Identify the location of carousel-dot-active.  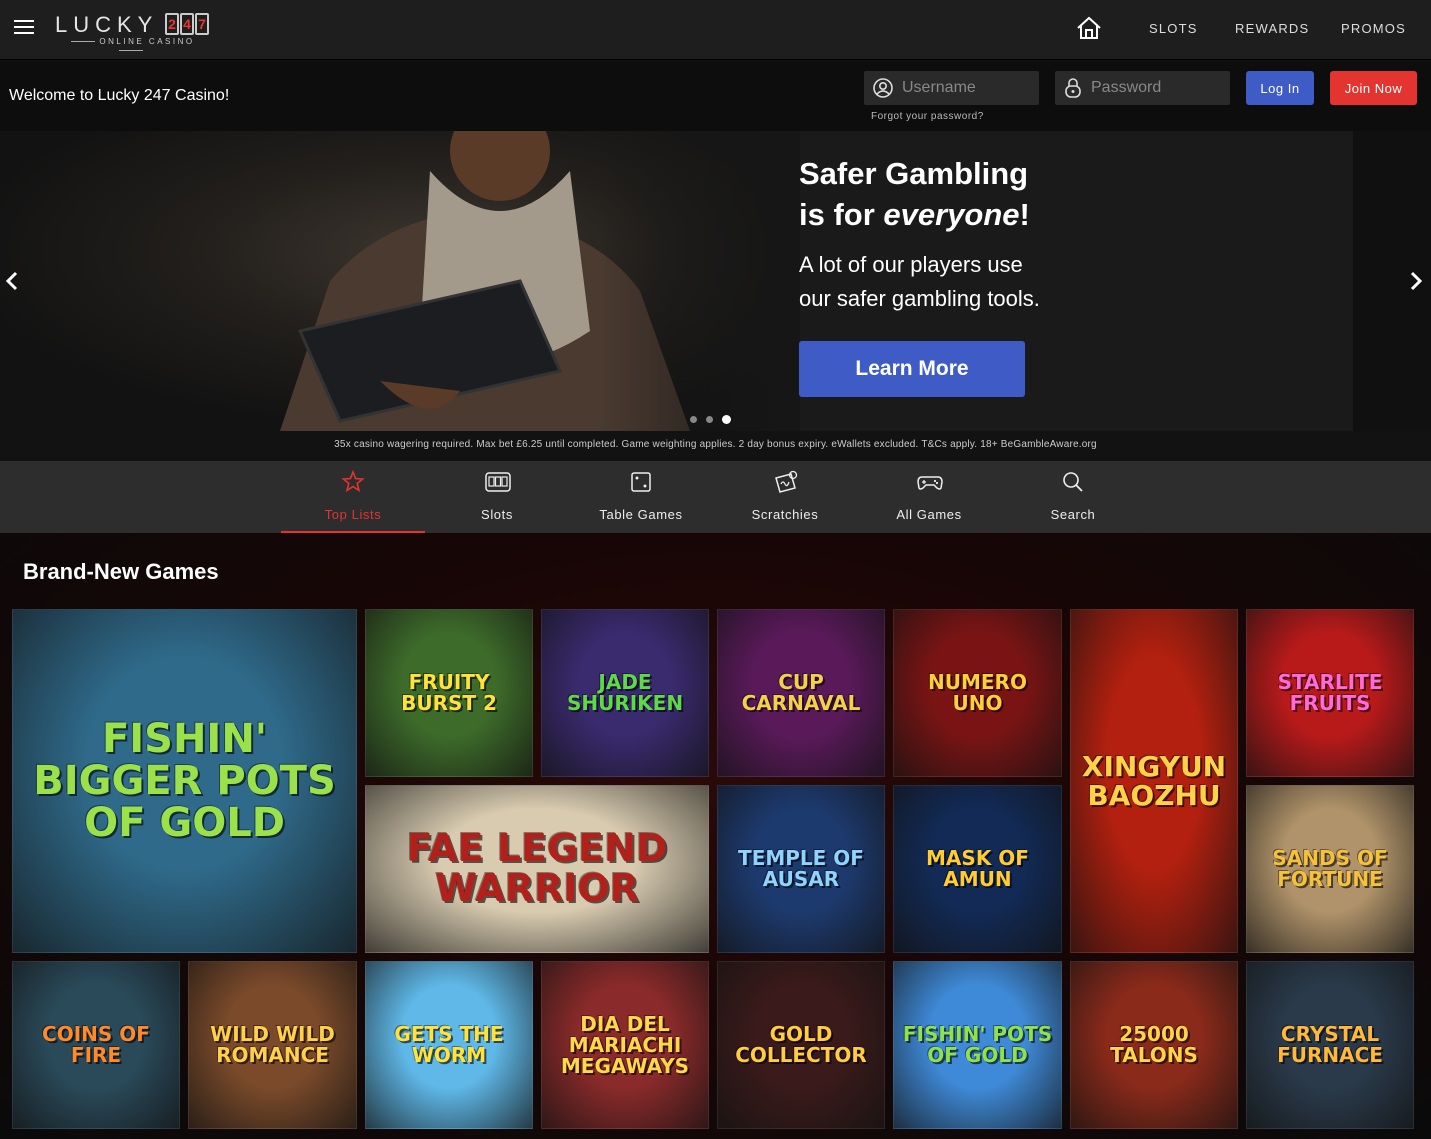
(726, 419).